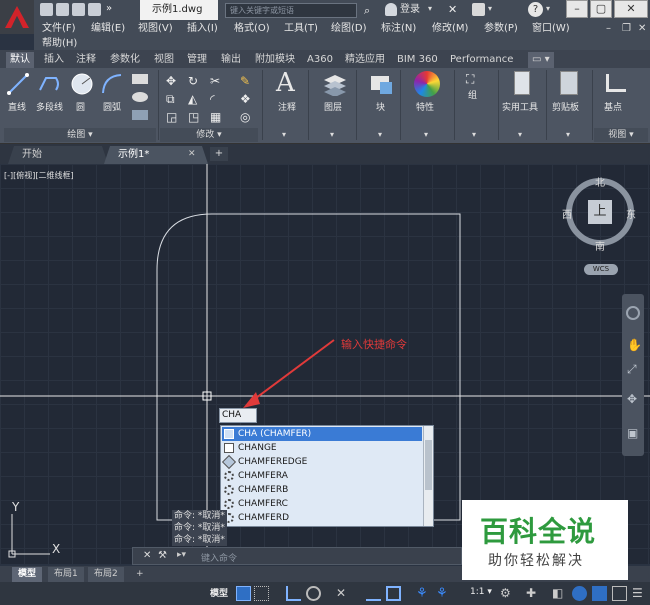 The height and width of the screenshot is (605, 650). What do you see at coordinates (426, 134) in the screenshot?
I see `properties-dropdown-icon: ▾` at bounding box center [426, 134].